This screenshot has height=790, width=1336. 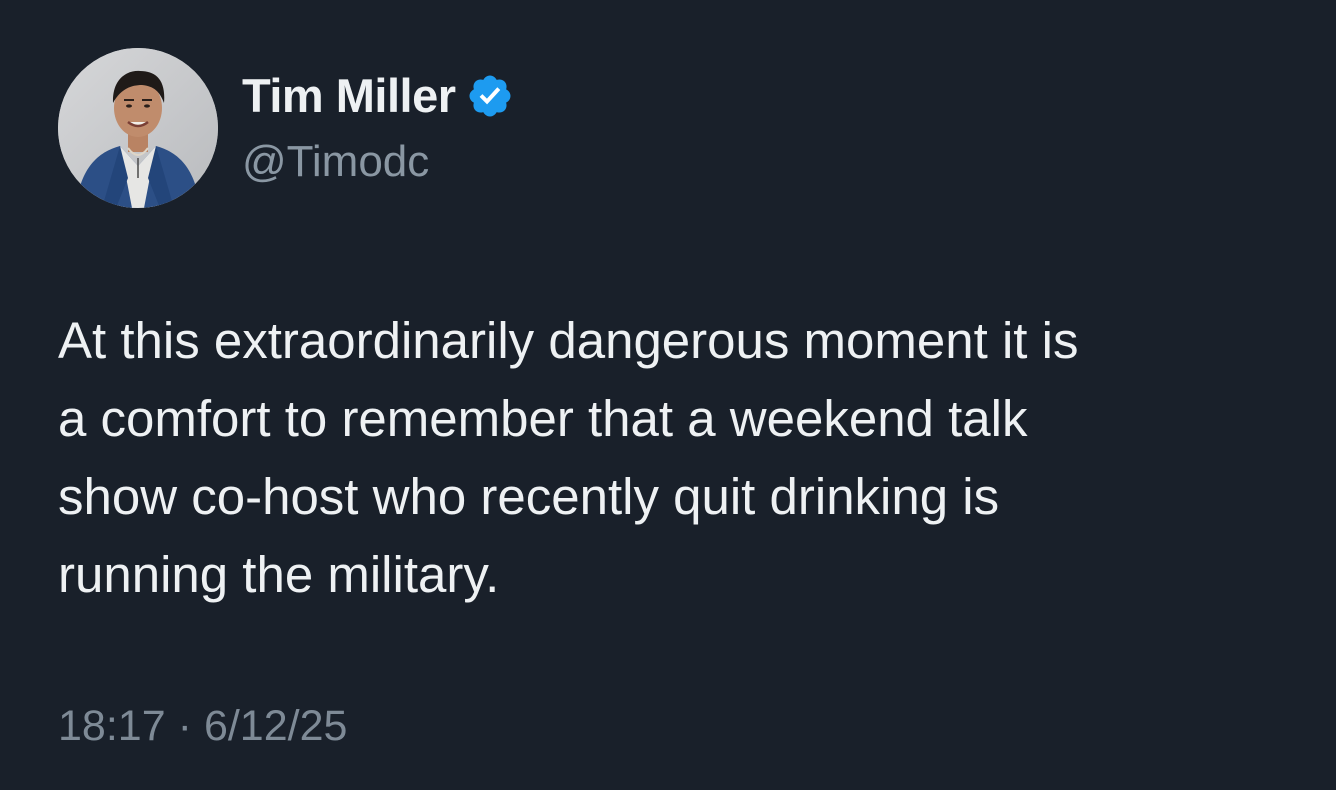 I want to click on tweet-time: 18:17, so click(x=112, y=726).